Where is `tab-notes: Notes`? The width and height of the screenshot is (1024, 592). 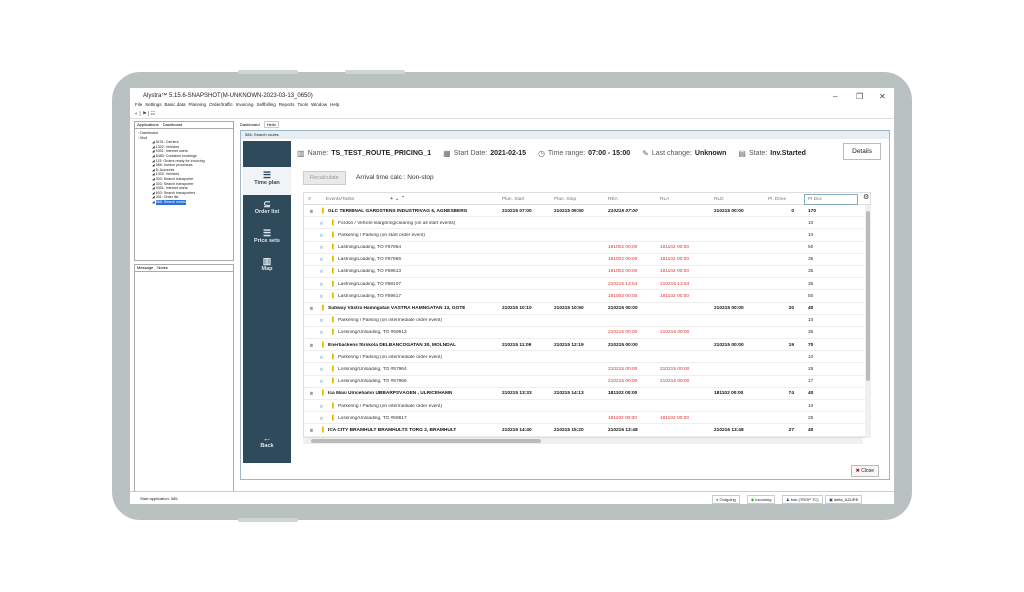 tab-notes: Notes is located at coordinates (162, 267).